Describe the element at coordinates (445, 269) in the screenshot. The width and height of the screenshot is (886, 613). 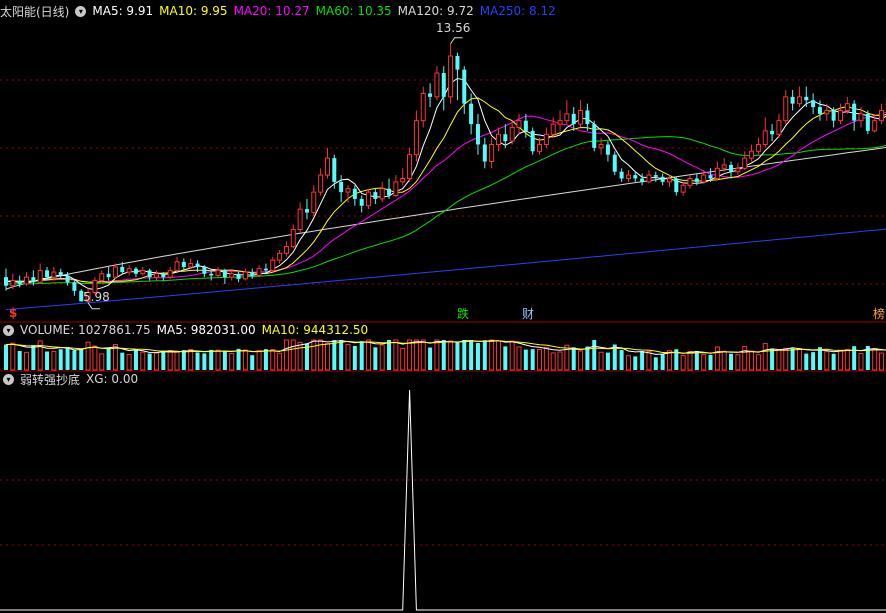
I see `ma250-line` at that location.